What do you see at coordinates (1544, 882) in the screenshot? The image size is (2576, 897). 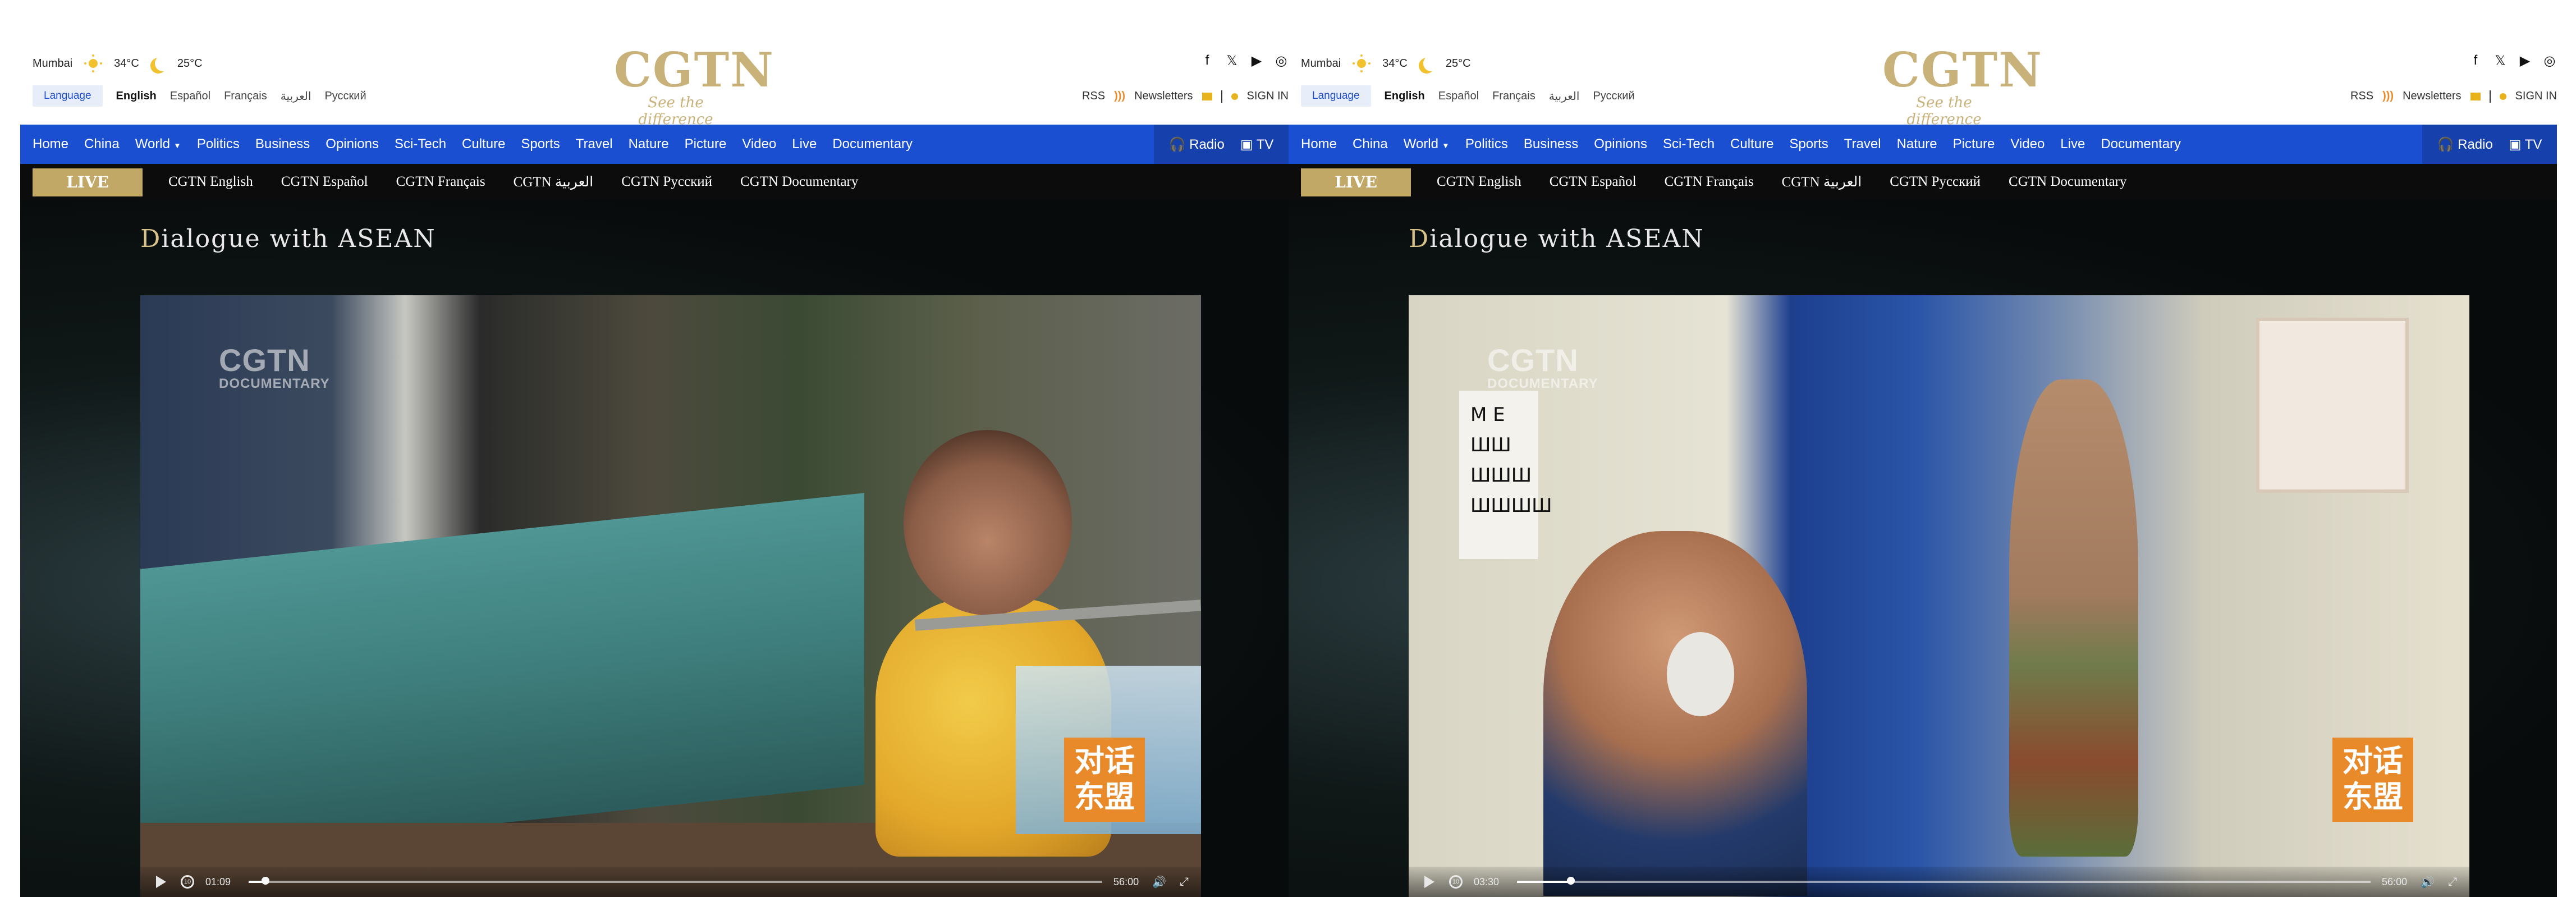 I see `progress-fill` at bounding box center [1544, 882].